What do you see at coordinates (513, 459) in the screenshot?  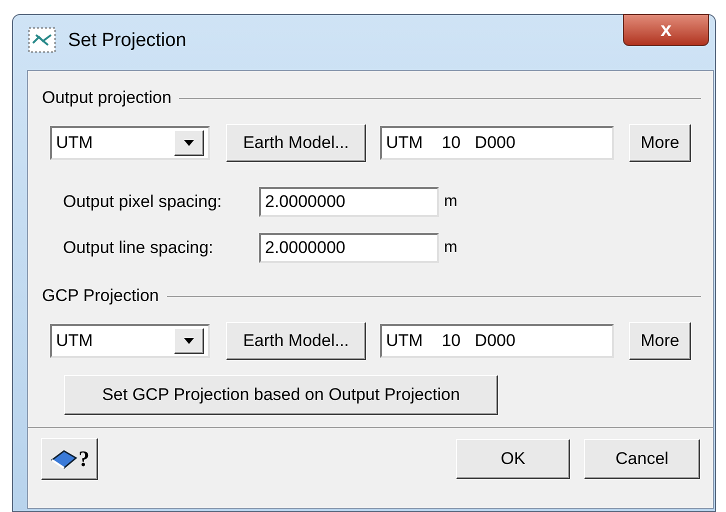 I see `ok-button: OK` at bounding box center [513, 459].